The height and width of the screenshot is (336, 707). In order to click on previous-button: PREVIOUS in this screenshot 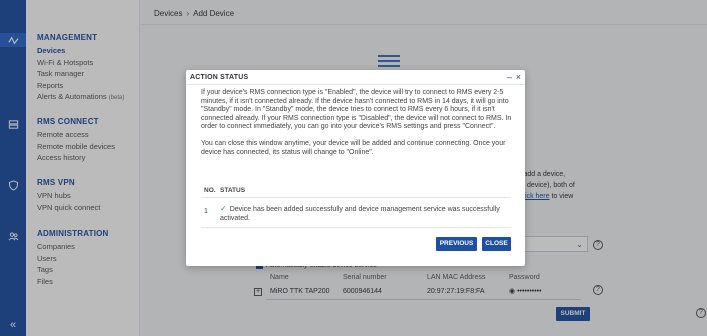, I will do `click(456, 244)`.